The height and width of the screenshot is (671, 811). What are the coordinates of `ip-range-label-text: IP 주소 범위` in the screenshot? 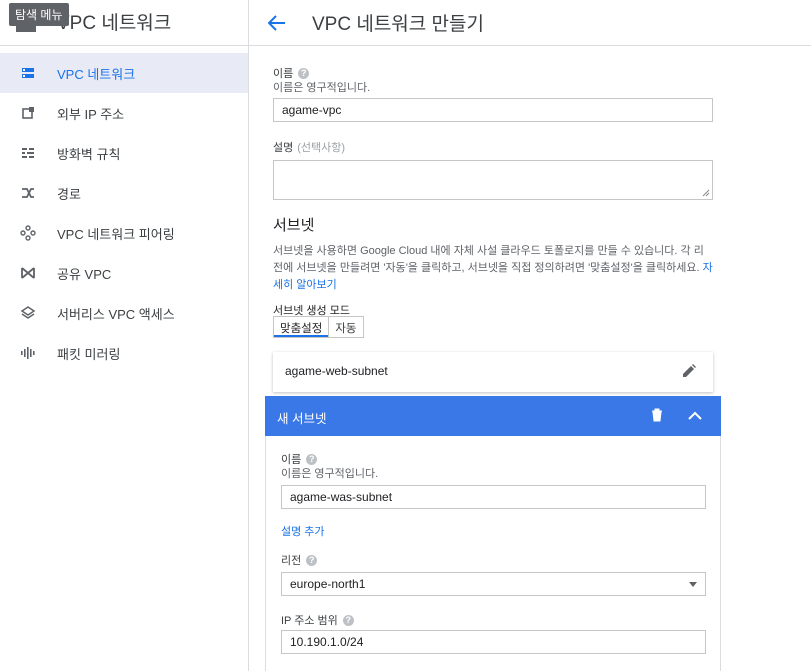 It's located at (309, 621).